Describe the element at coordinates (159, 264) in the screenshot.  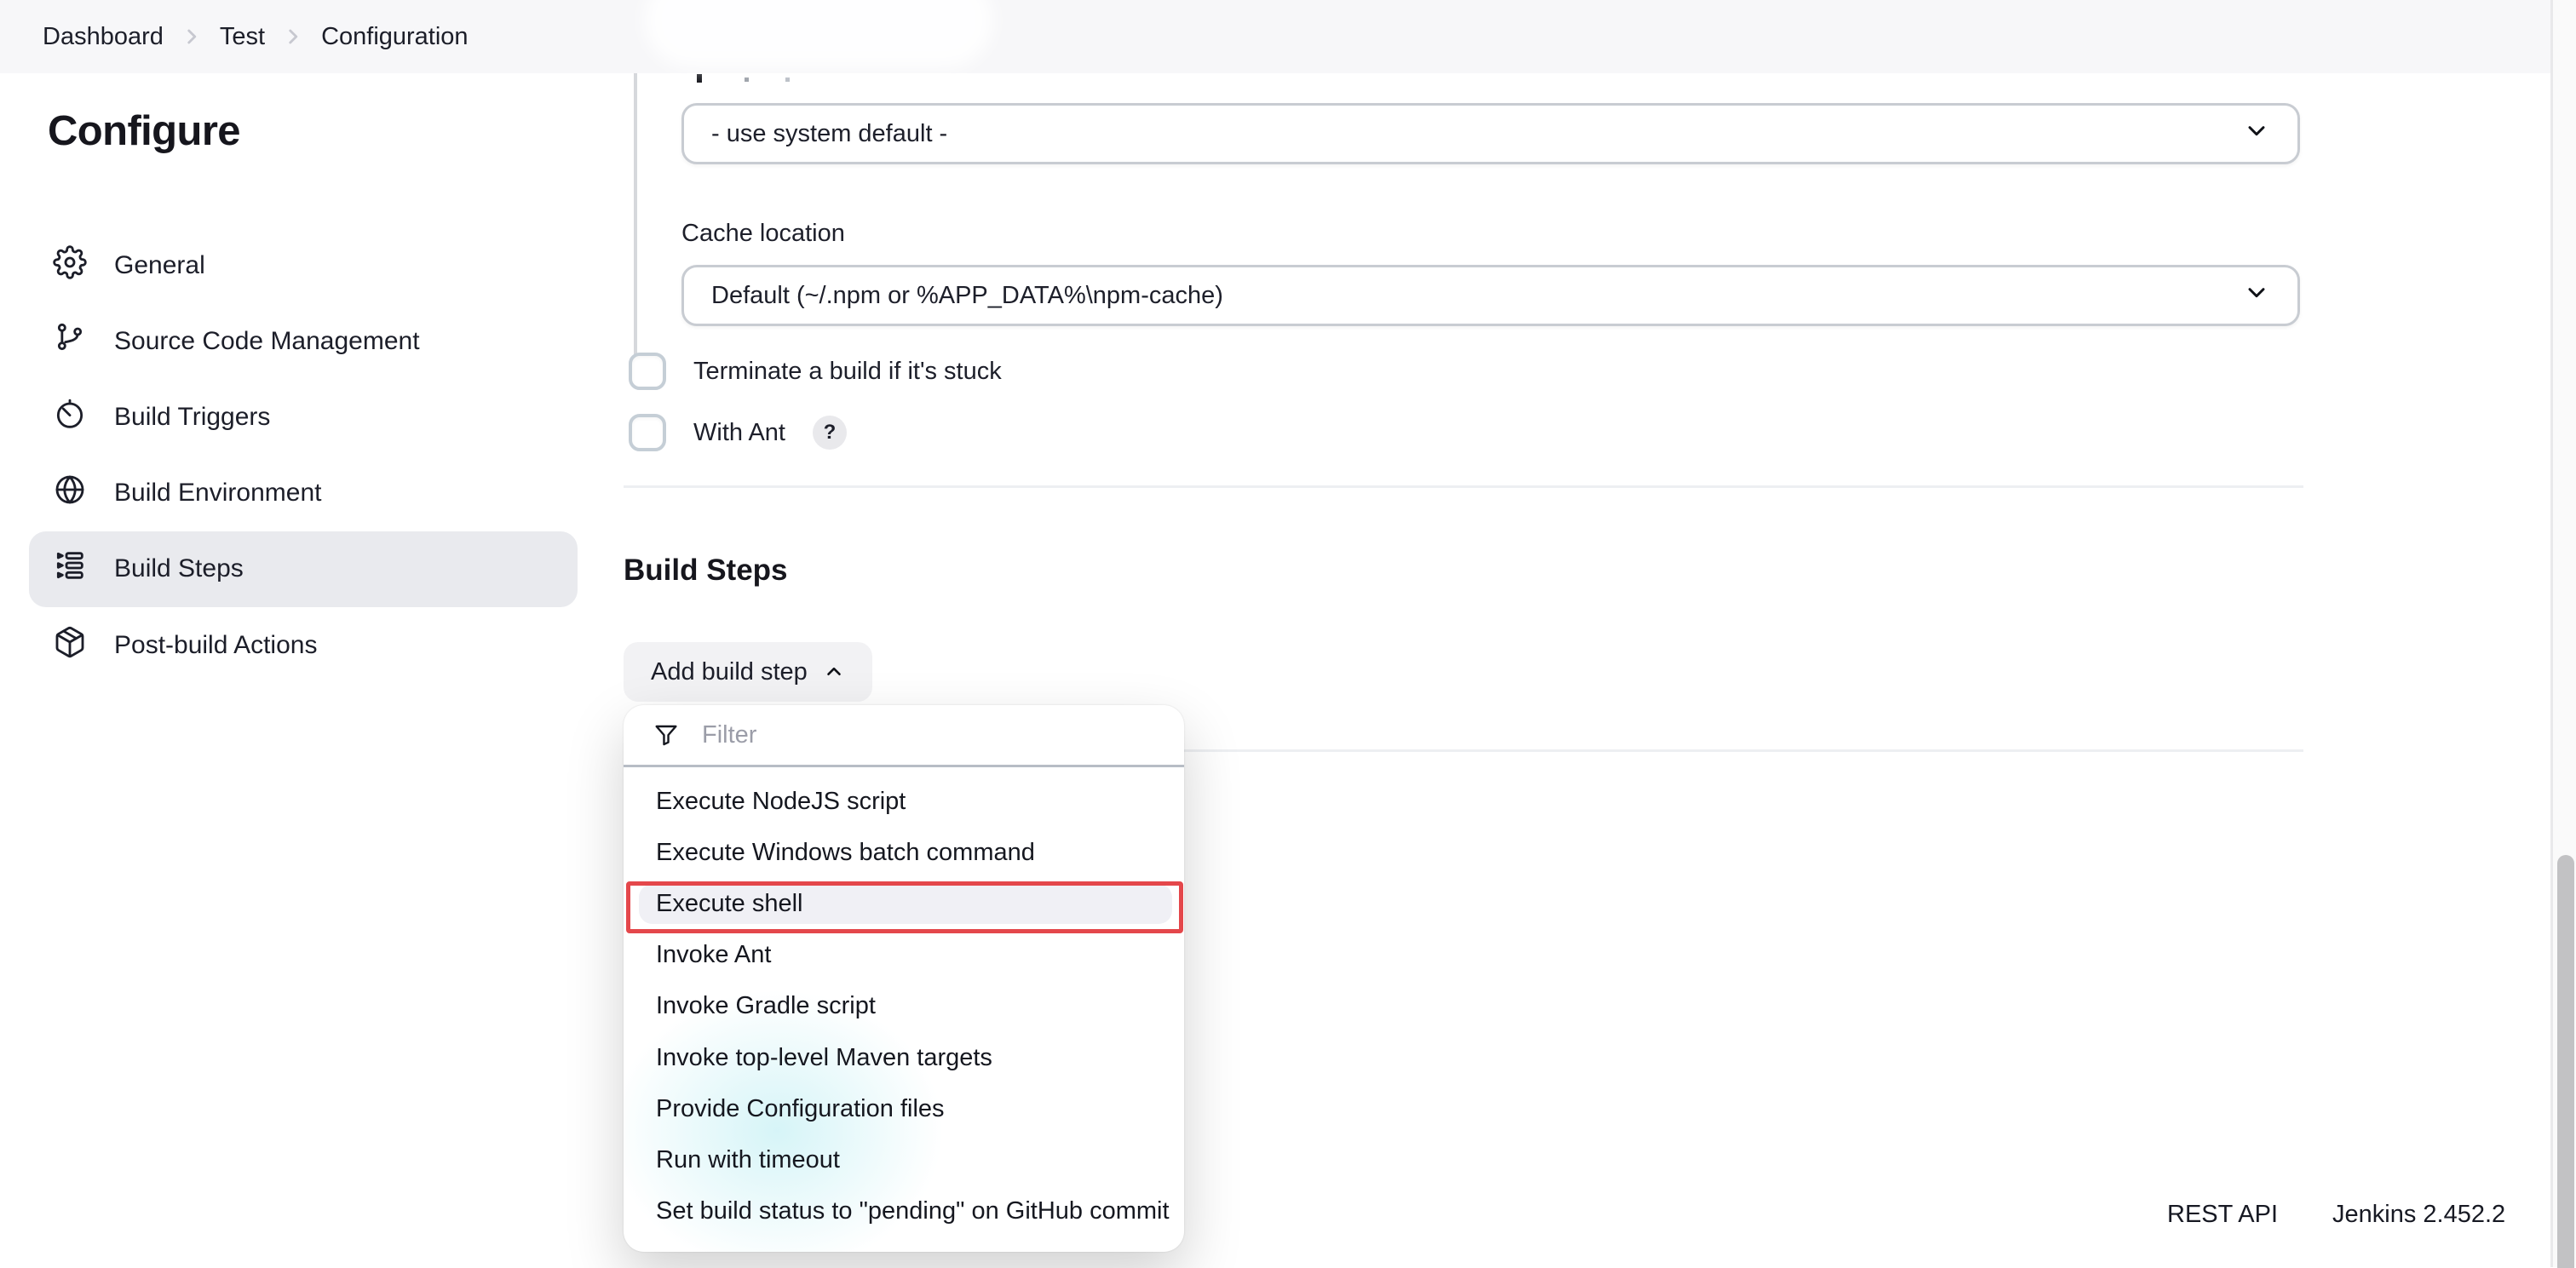
I see `sidebar-item-label: General` at that location.